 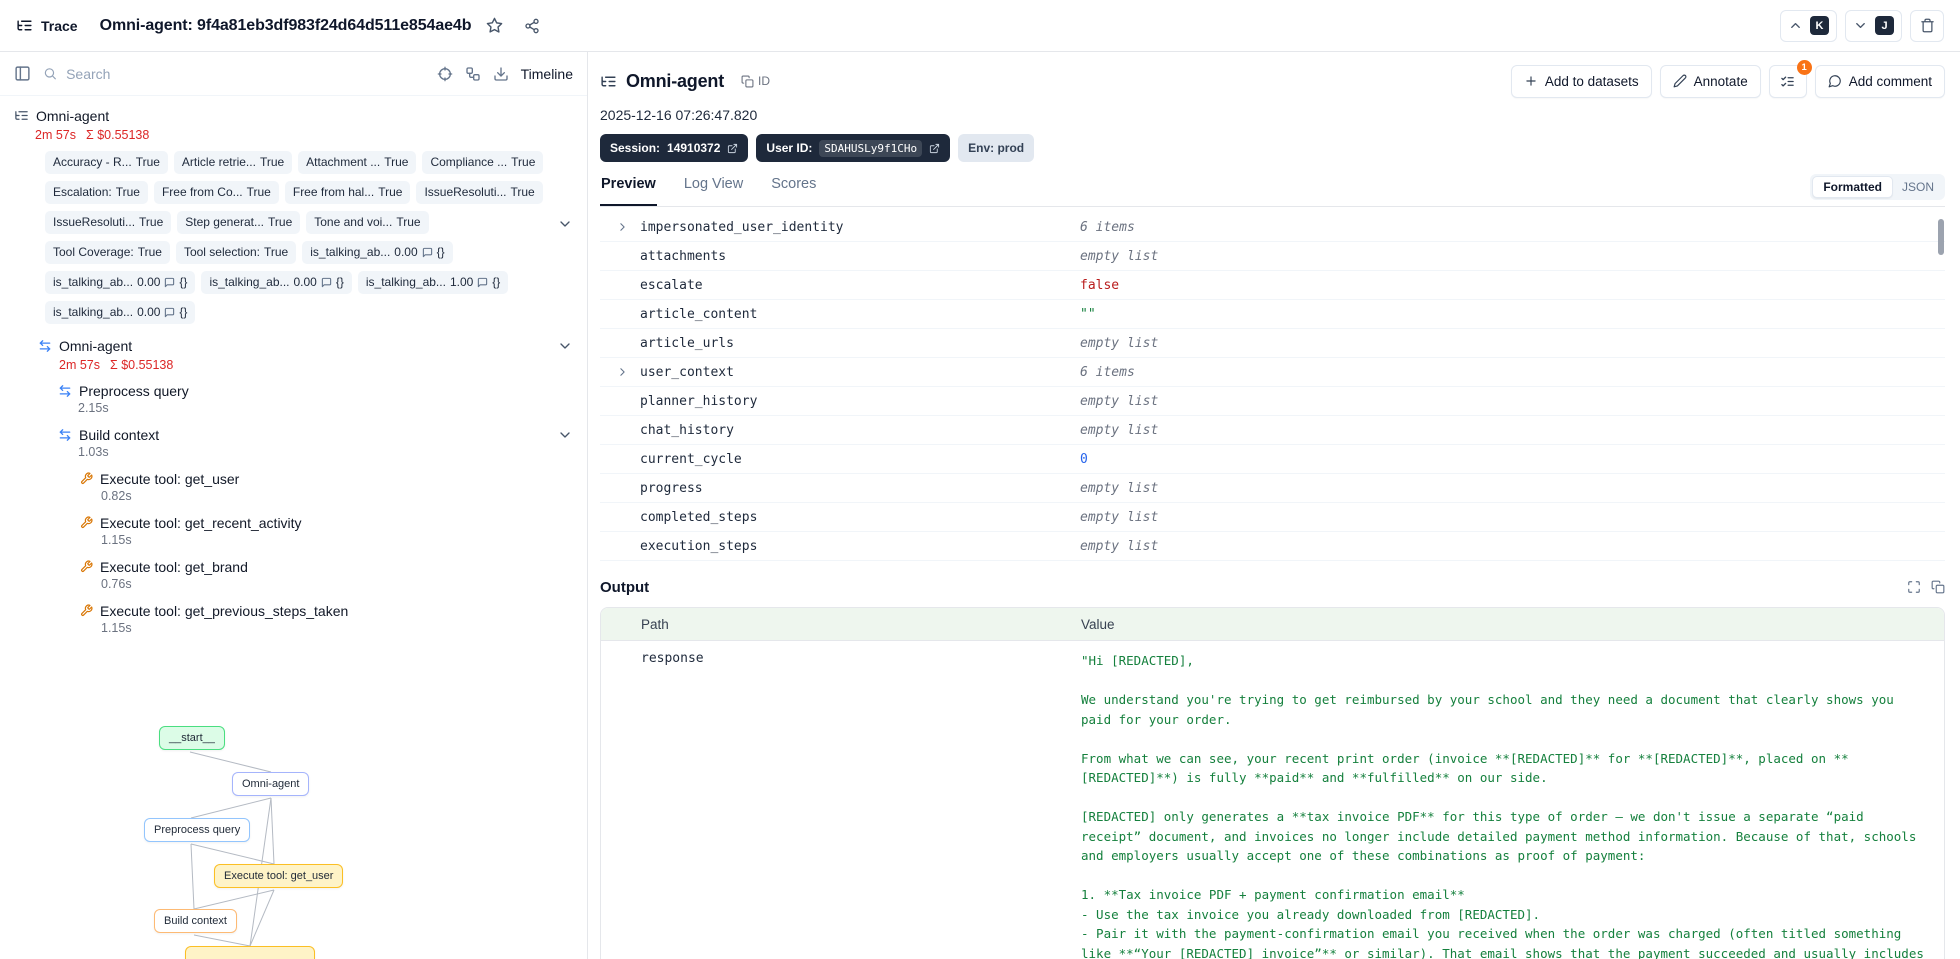 What do you see at coordinates (96, 192) in the screenshot?
I see `score-badge: Escalation: True` at bounding box center [96, 192].